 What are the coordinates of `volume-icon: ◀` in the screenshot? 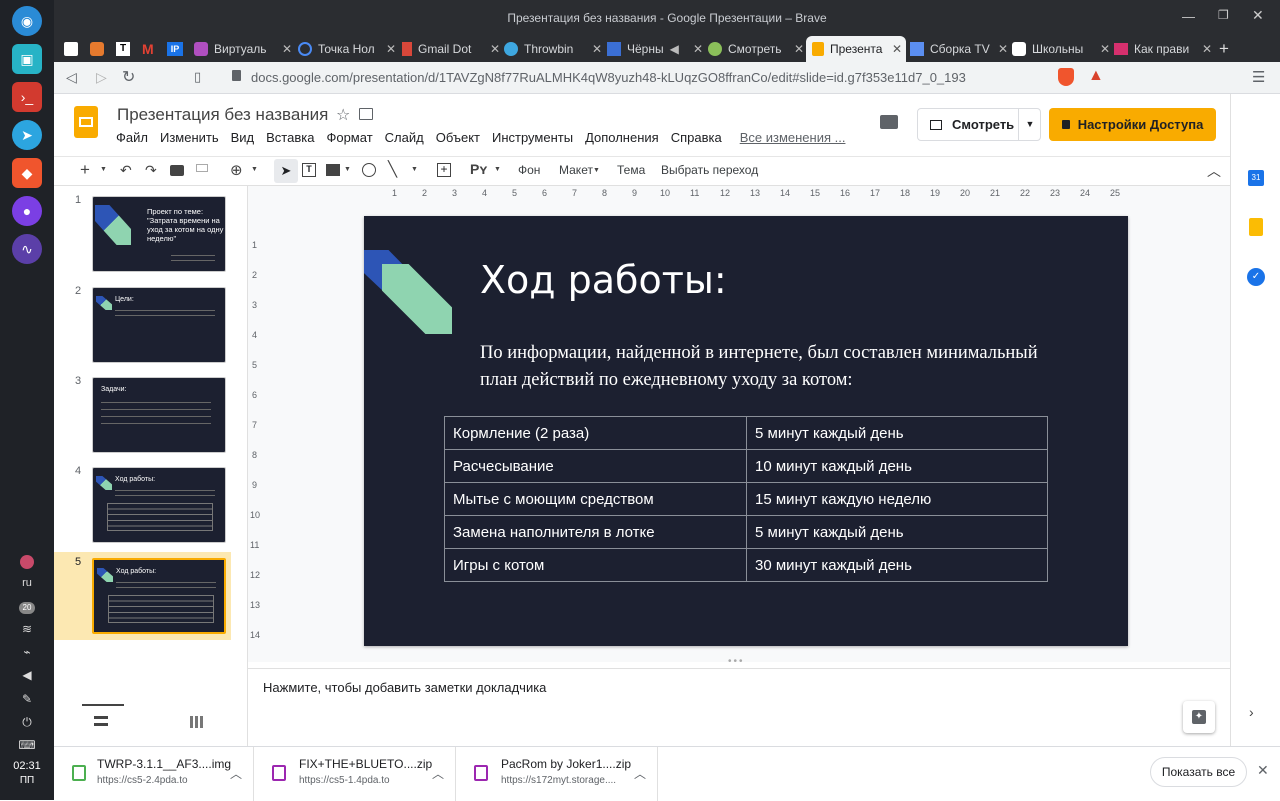 It's located at (27, 675).